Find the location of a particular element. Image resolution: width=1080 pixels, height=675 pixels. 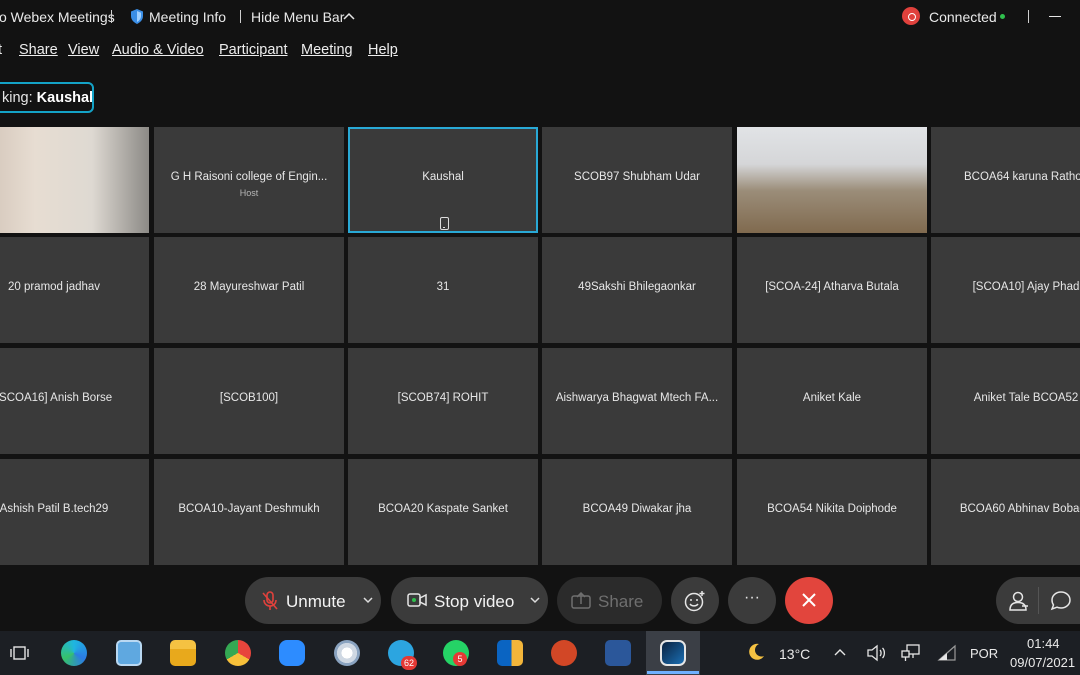

participant-name: 49Sakshi Bhilegaonkar is located at coordinates (637, 287).